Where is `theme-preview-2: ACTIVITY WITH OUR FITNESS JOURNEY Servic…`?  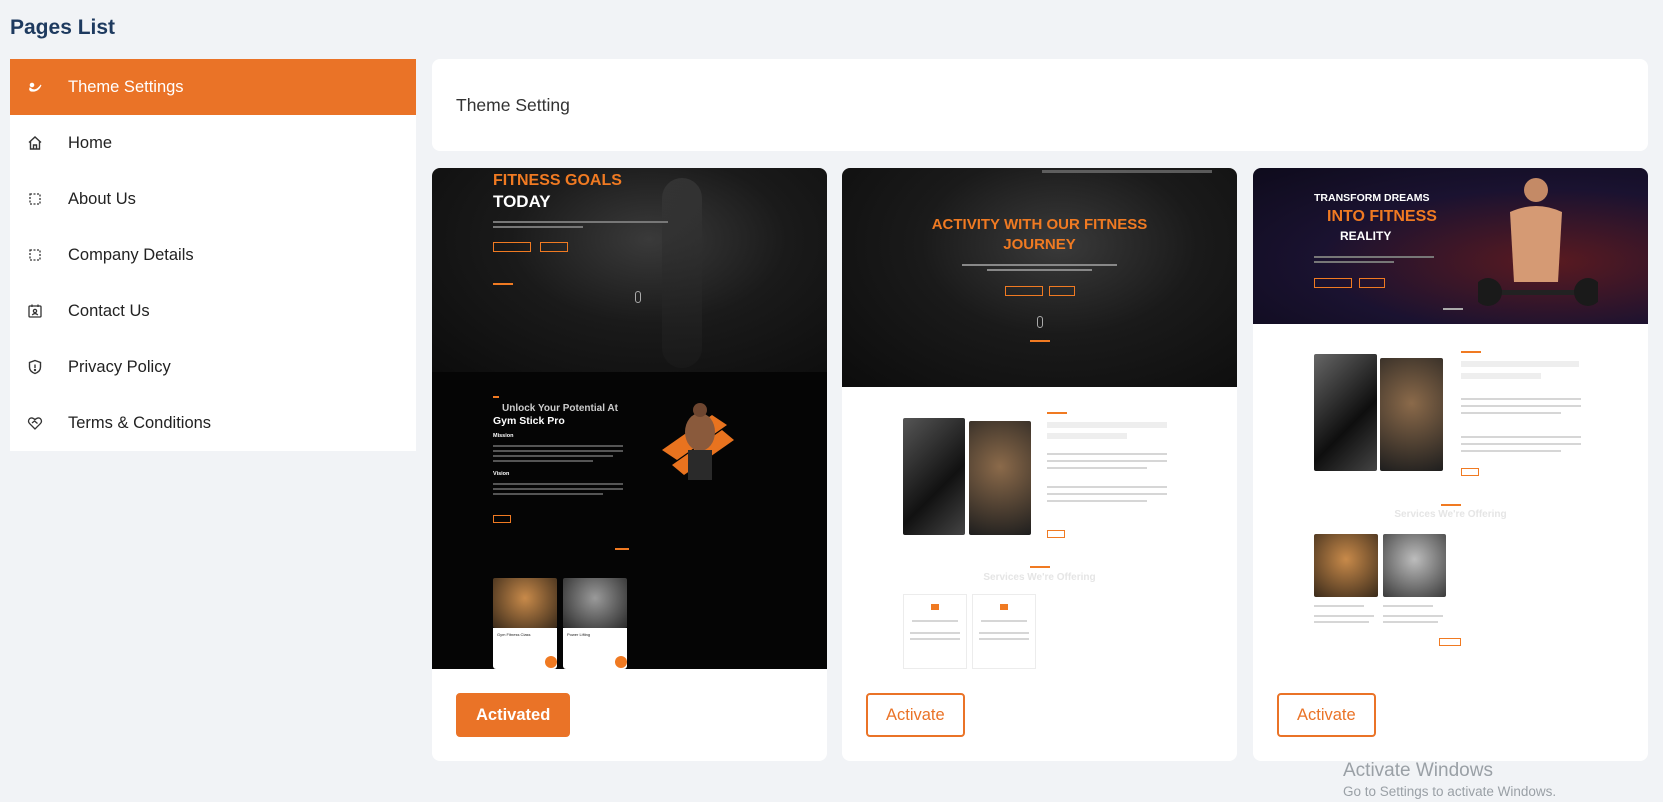
theme-preview-2: ACTIVITY WITH OUR FITNESS JOURNEY Servic… is located at coordinates (1039, 418).